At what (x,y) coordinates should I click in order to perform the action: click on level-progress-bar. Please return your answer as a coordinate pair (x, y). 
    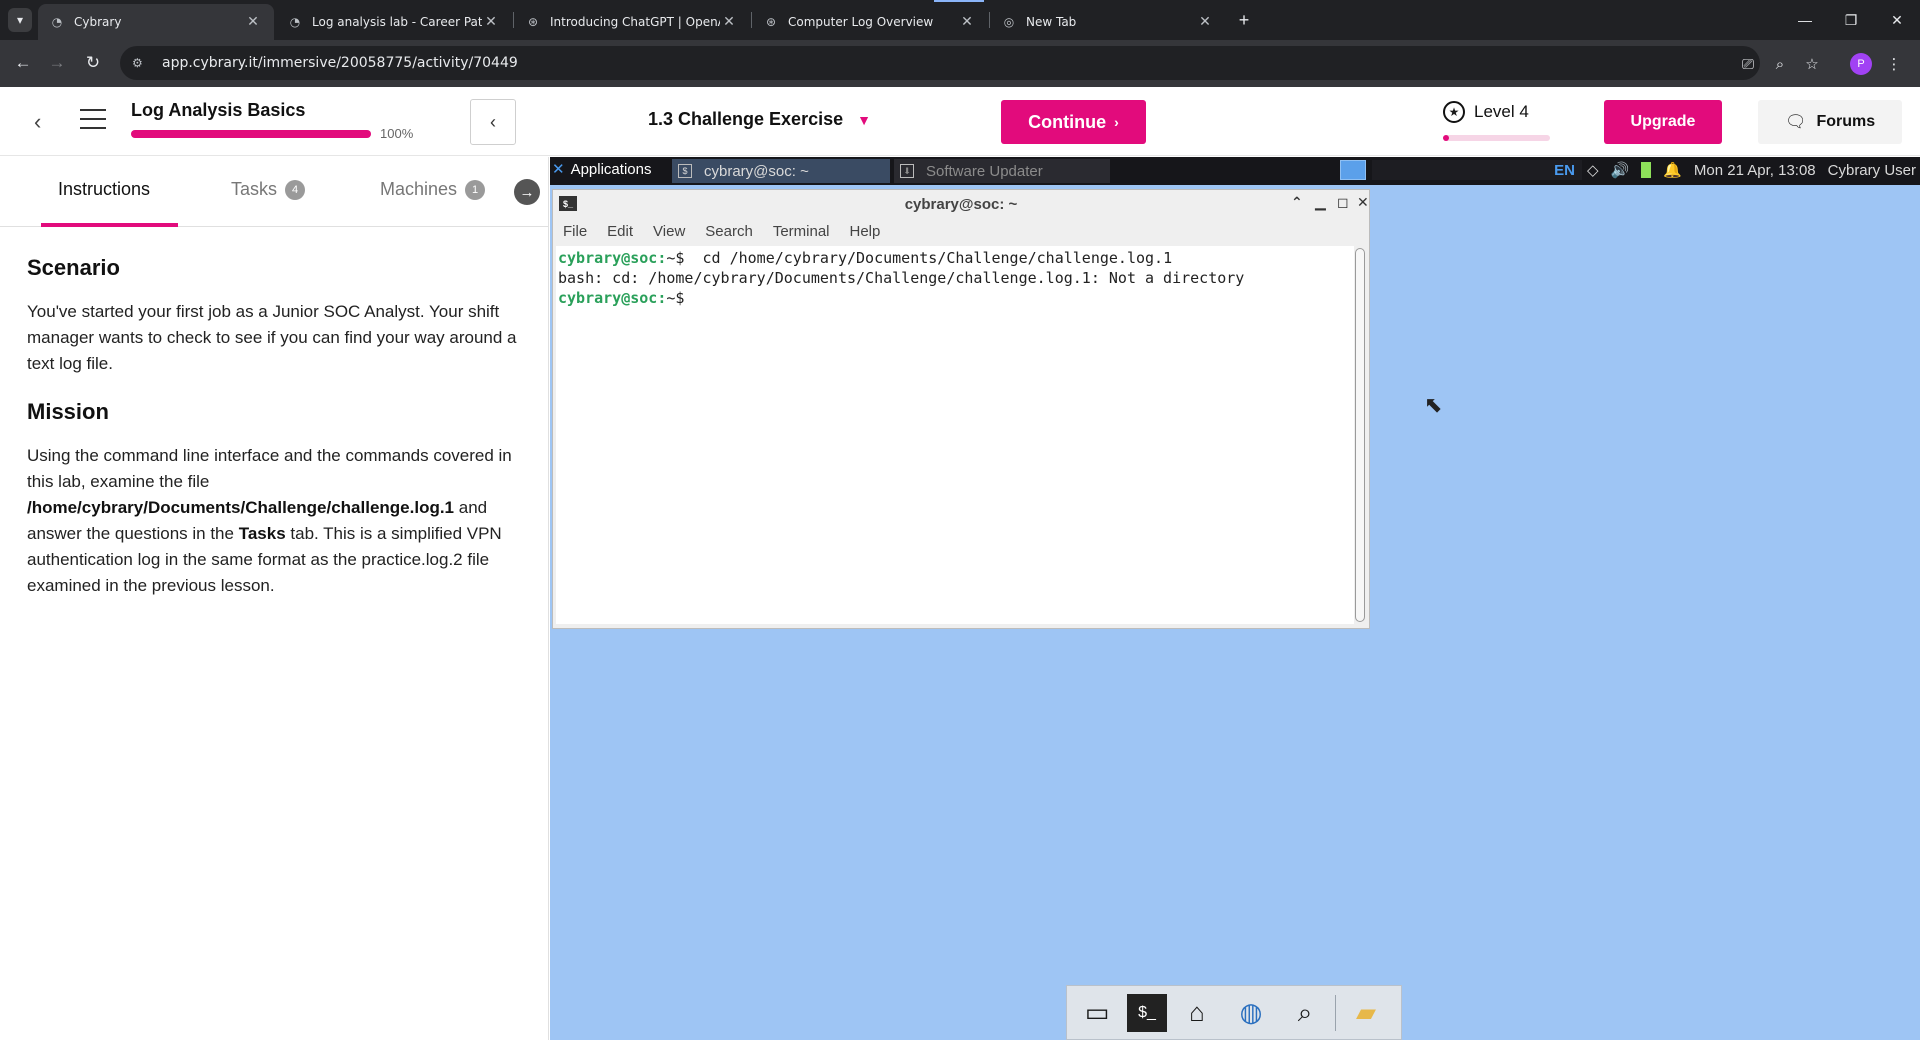
    Looking at the image, I should click on (1496, 138).